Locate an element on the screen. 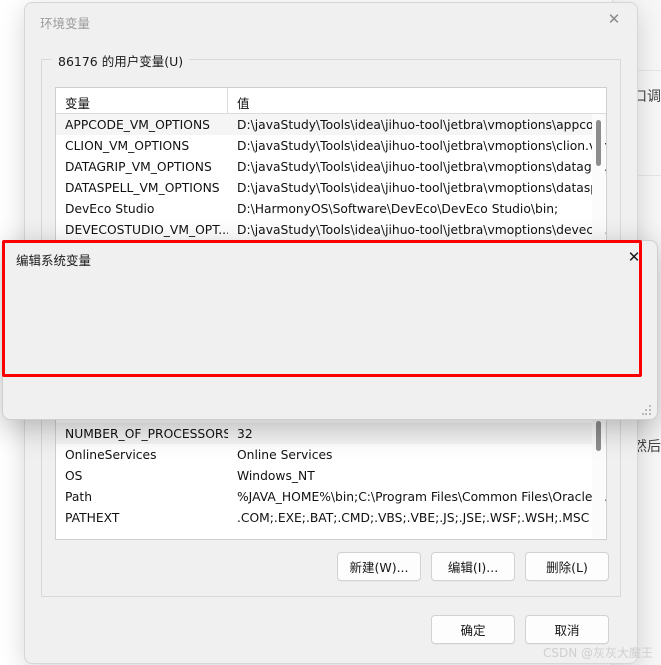 This screenshot has width=661, height=665. table-row: OS Windows_NT is located at coordinates (331, 475).